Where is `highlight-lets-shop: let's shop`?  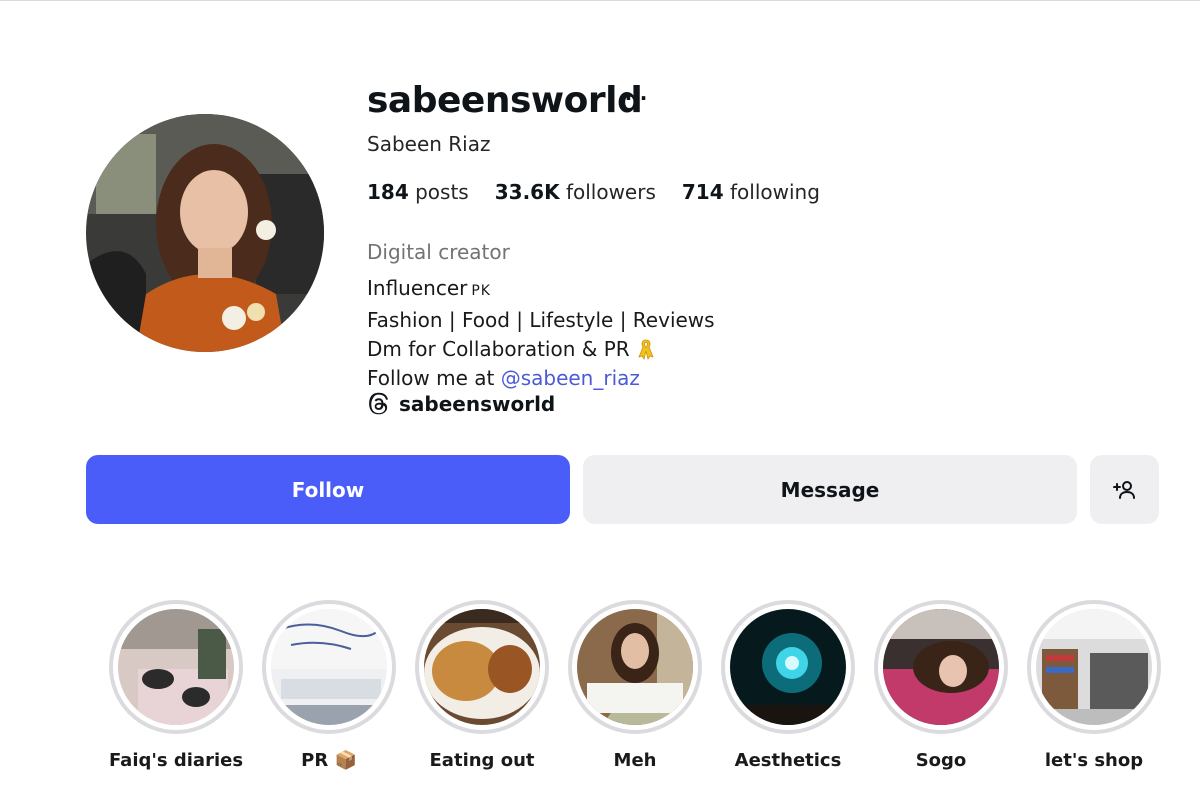 highlight-lets-shop: let's shop is located at coordinates (1094, 695).